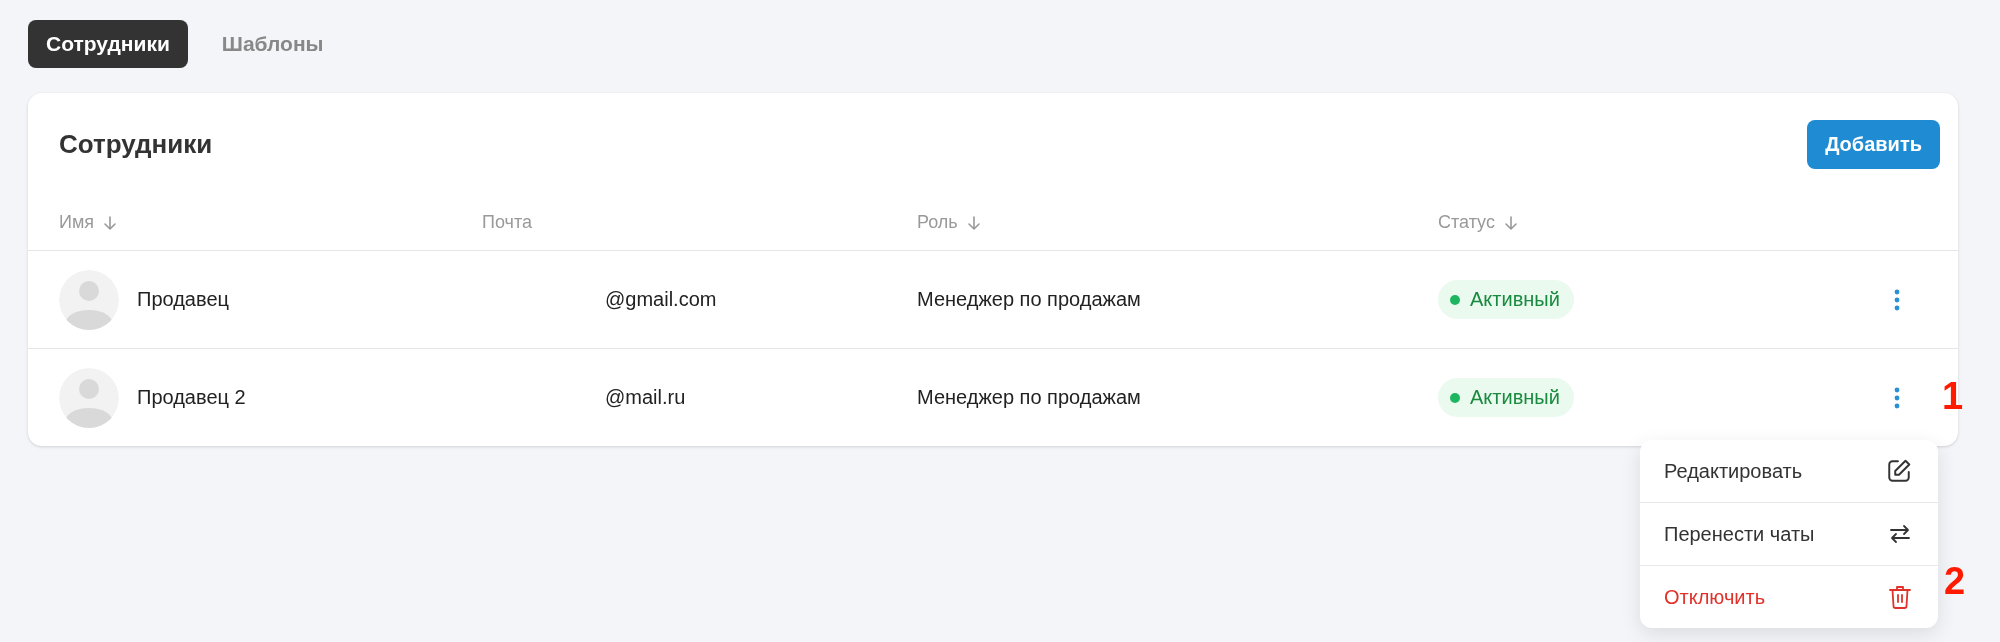 This screenshot has height=642, width=2000. What do you see at coordinates (1900, 597) in the screenshot?
I see `trash-icon` at bounding box center [1900, 597].